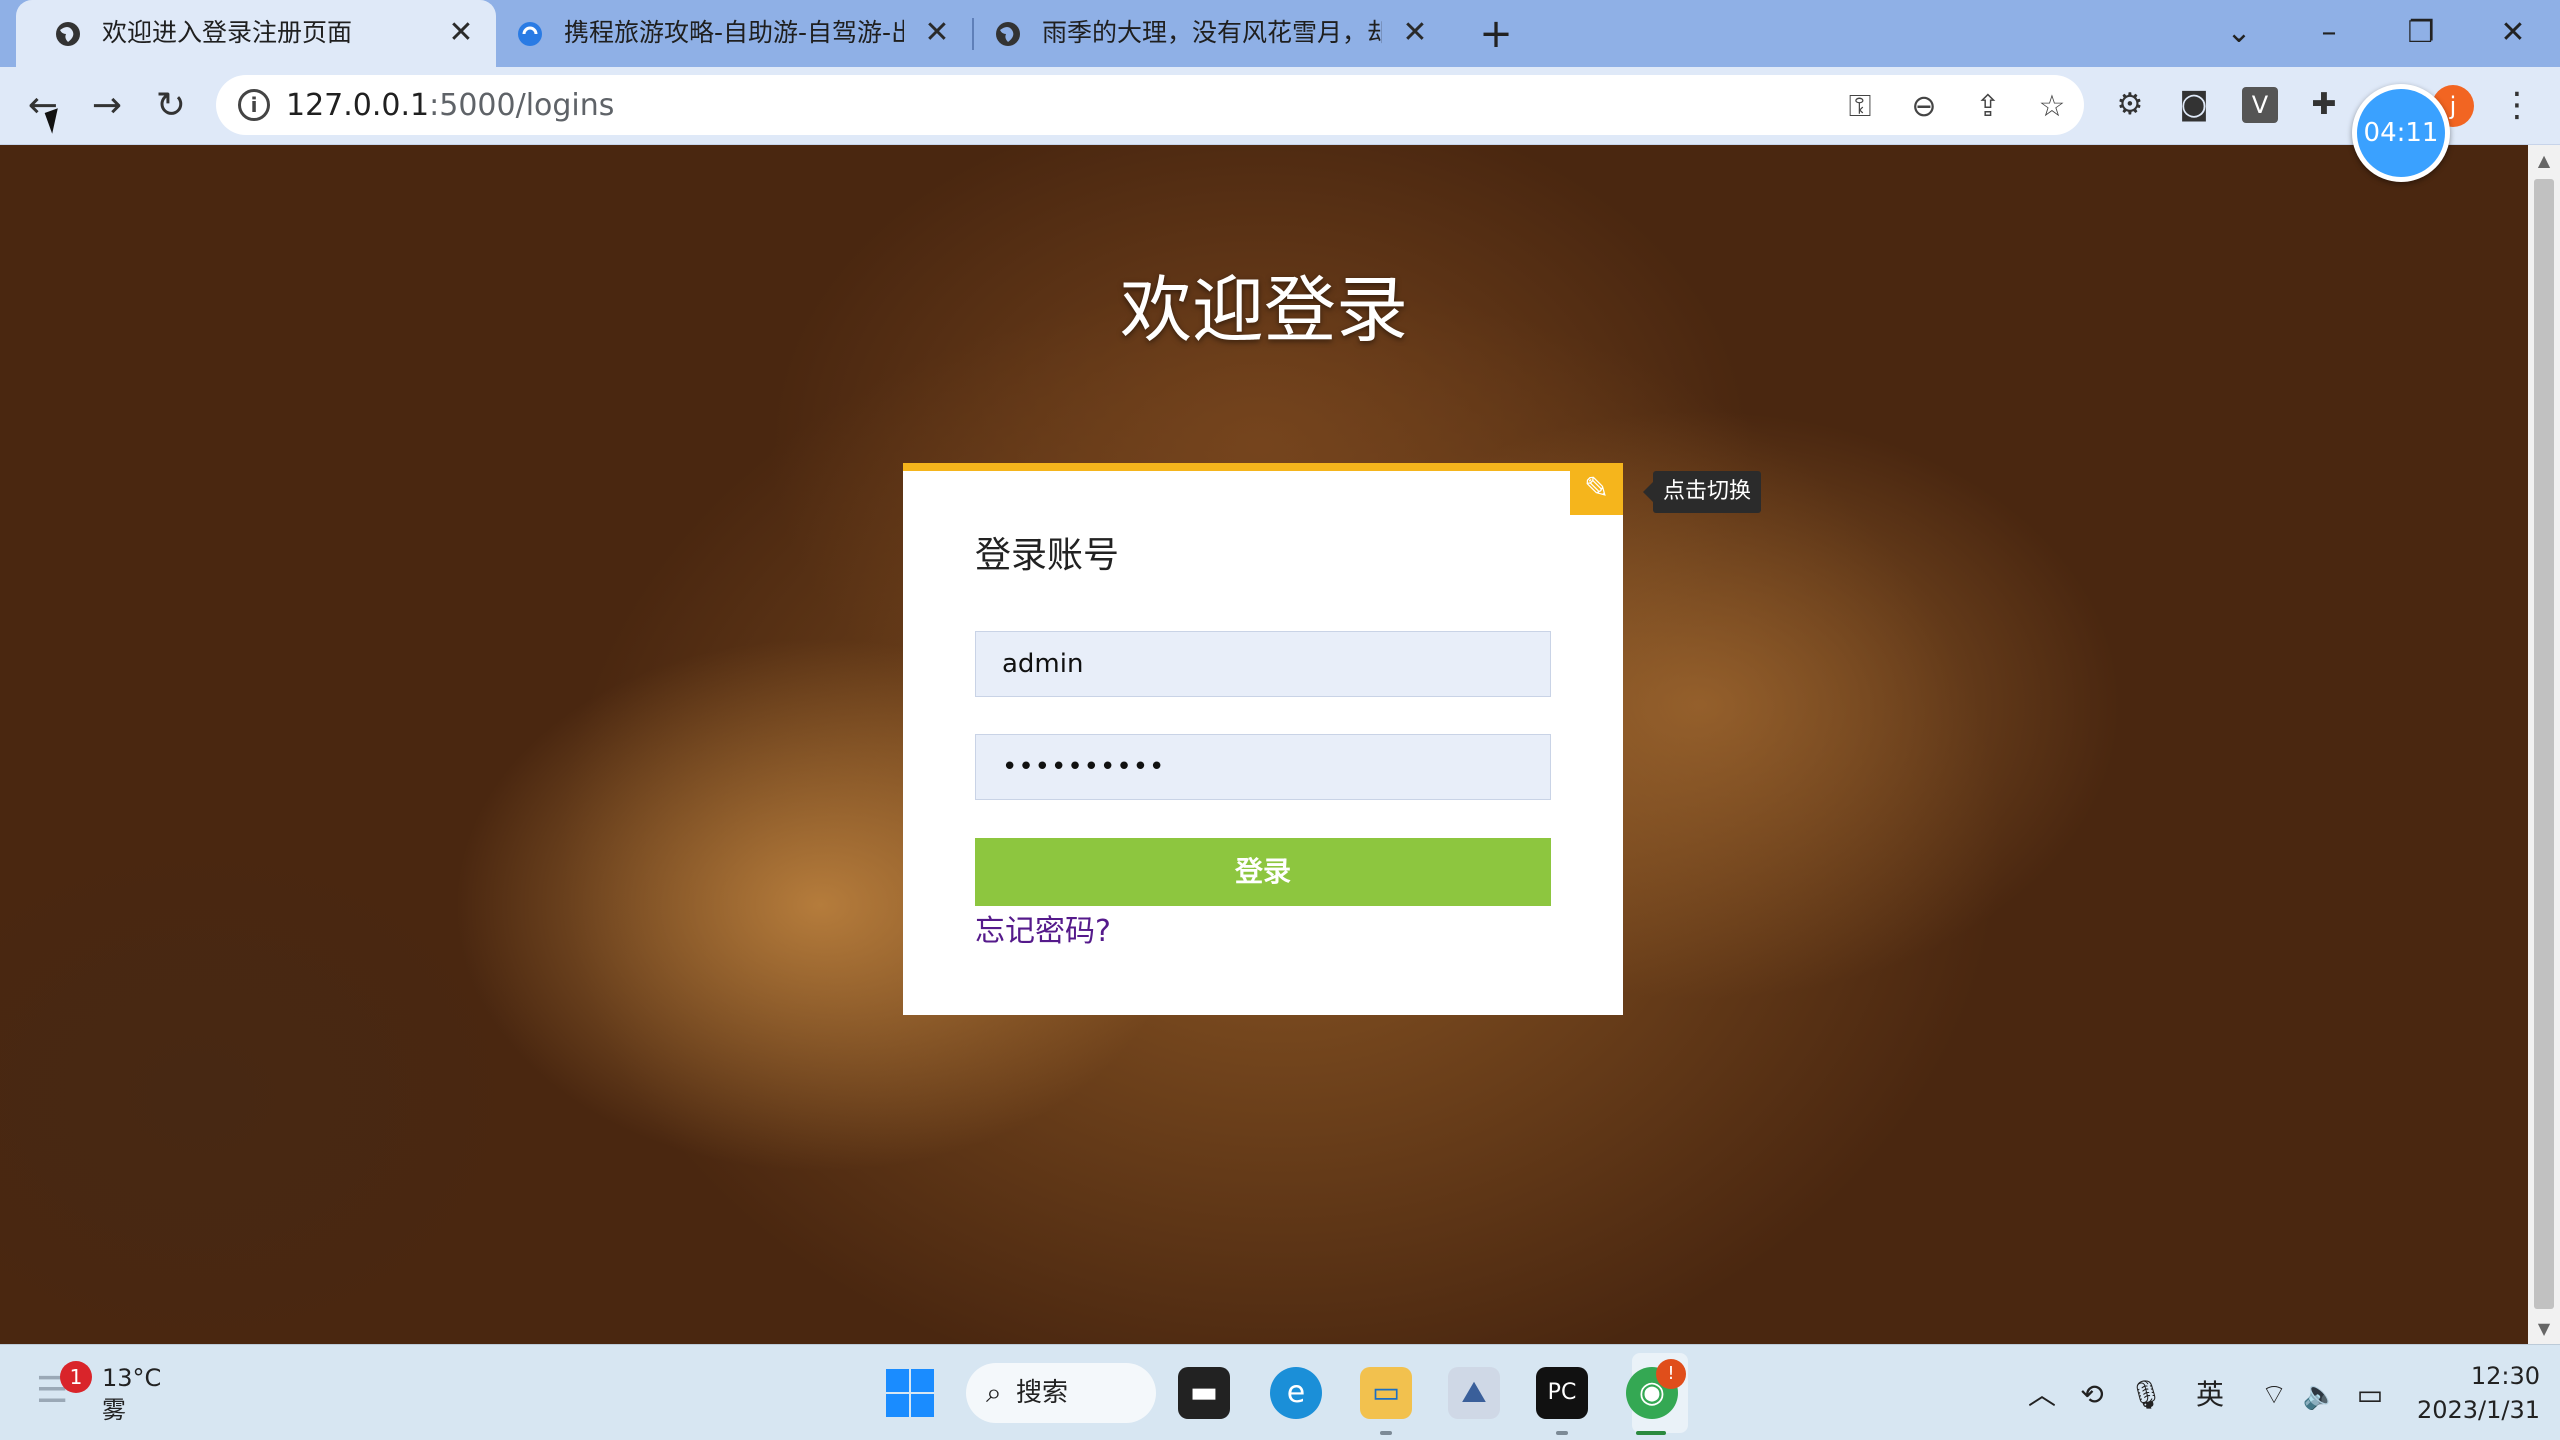 This screenshot has width=2560, height=1440. I want to click on share-icon: ⇪, so click(1988, 107).